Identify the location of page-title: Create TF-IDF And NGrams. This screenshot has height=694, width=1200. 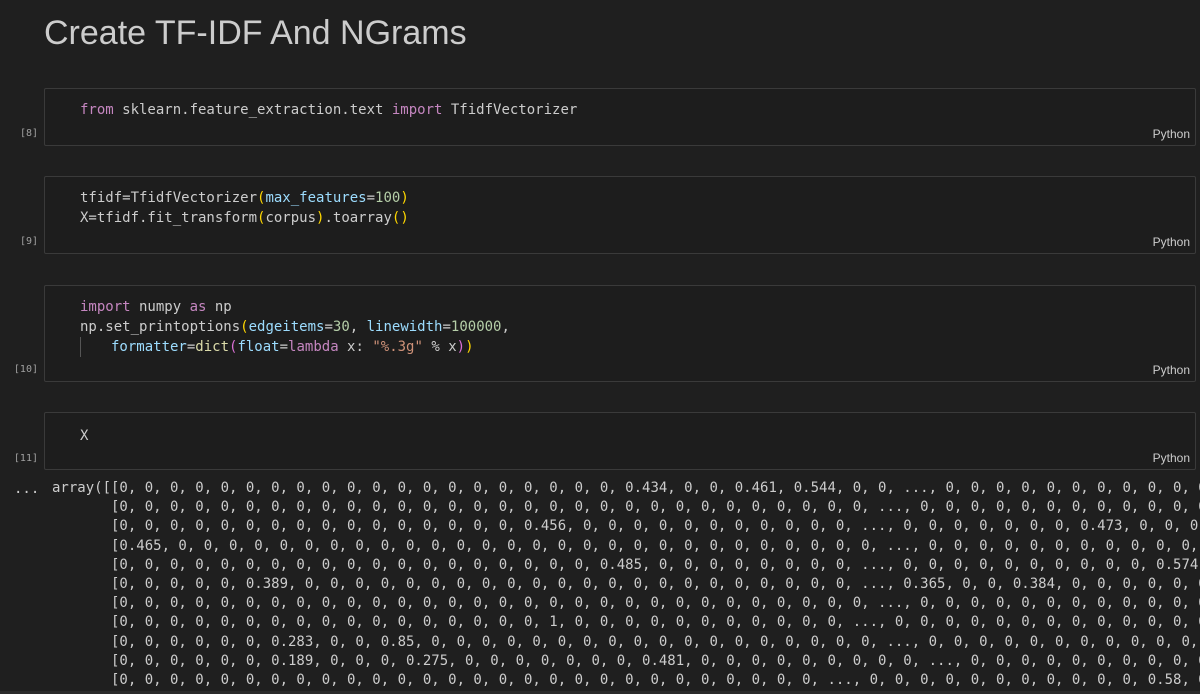
(255, 33).